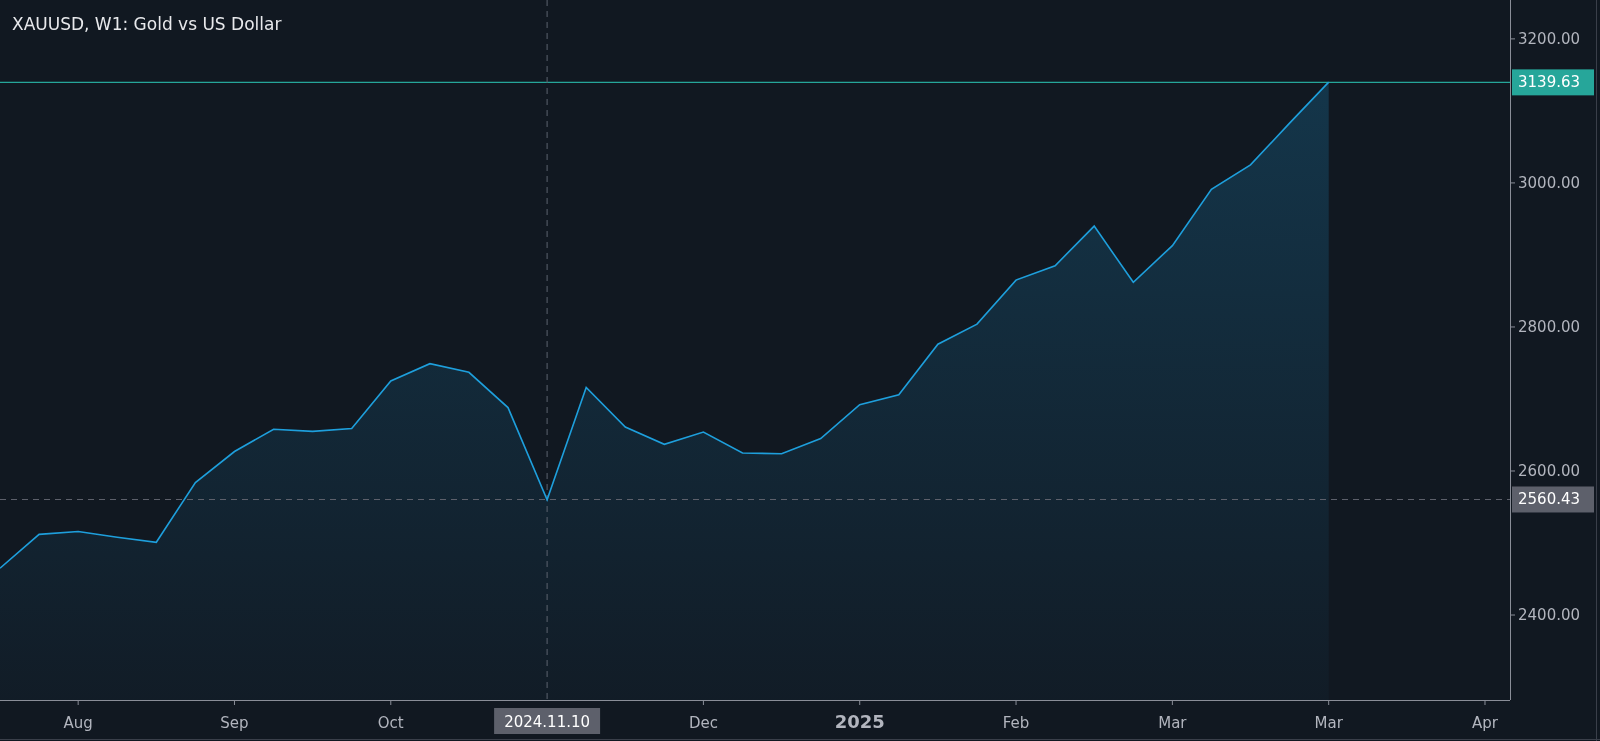 The image size is (1600, 741). I want to click on axis-label: Feb, so click(1016, 723).